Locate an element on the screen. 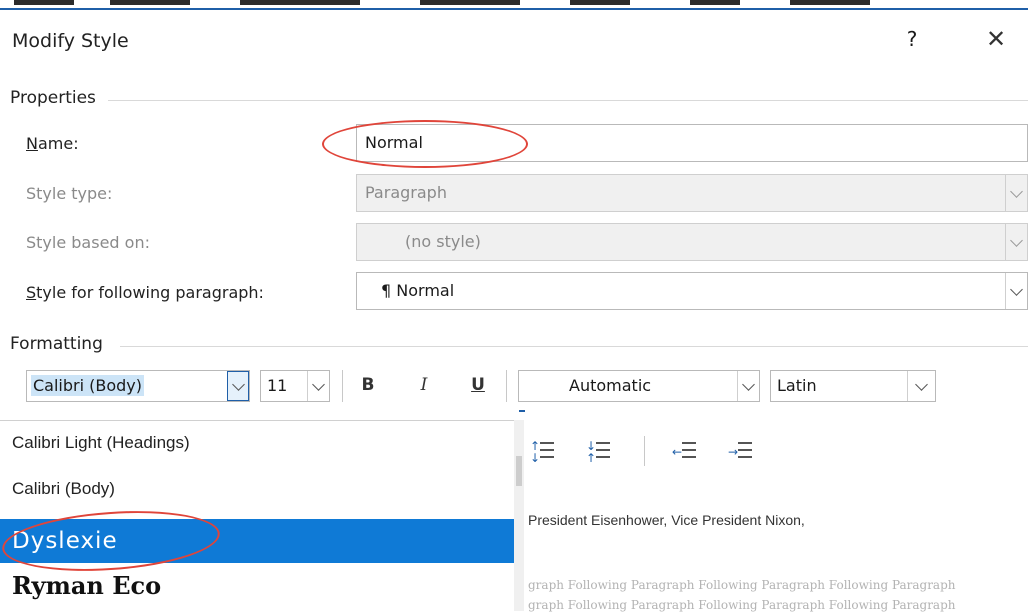  style-based-on-value: (no style) is located at coordinates (443, 241).